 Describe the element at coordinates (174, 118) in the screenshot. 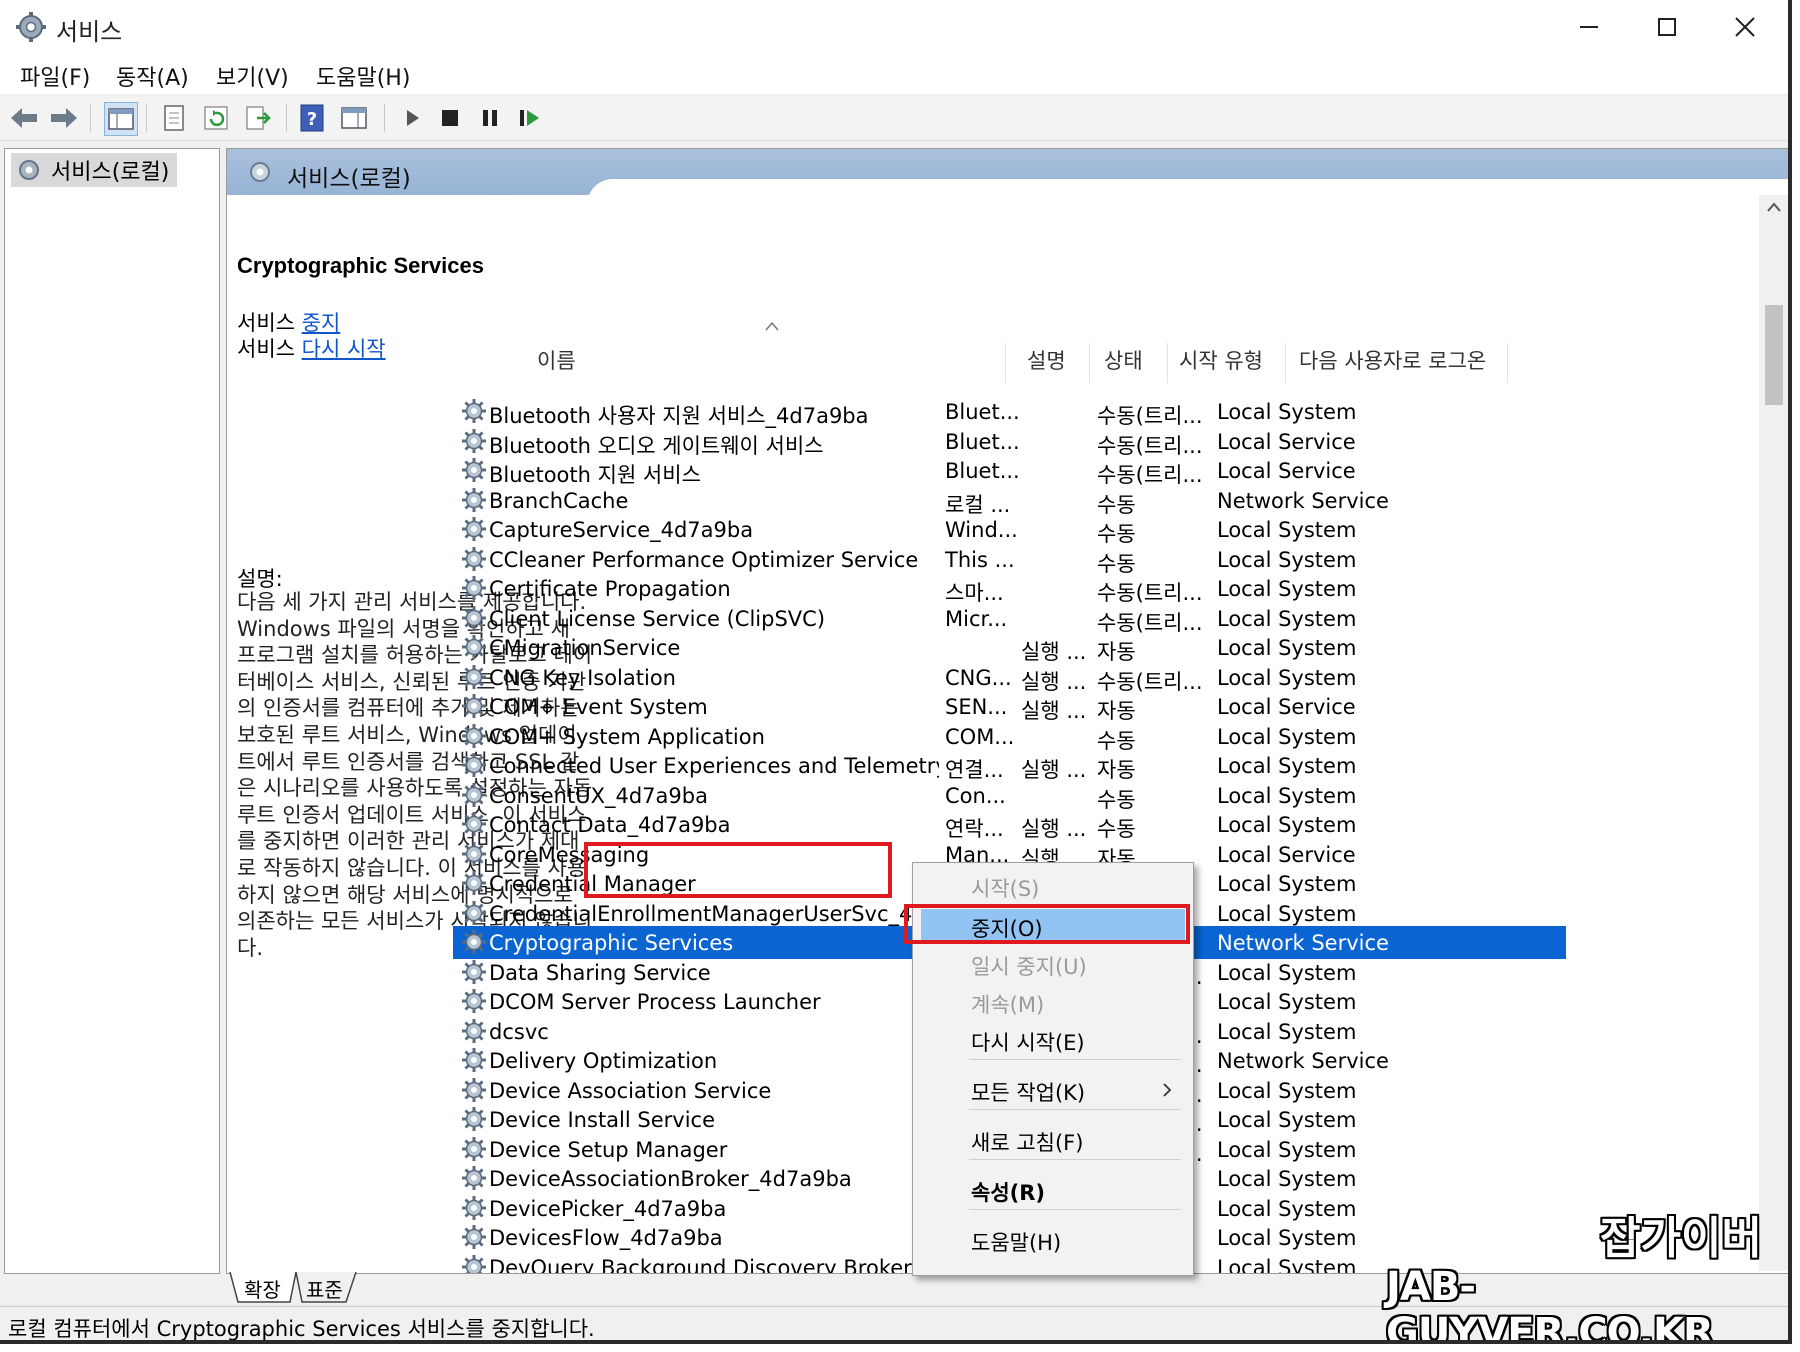

I see `properties-button` at that location.